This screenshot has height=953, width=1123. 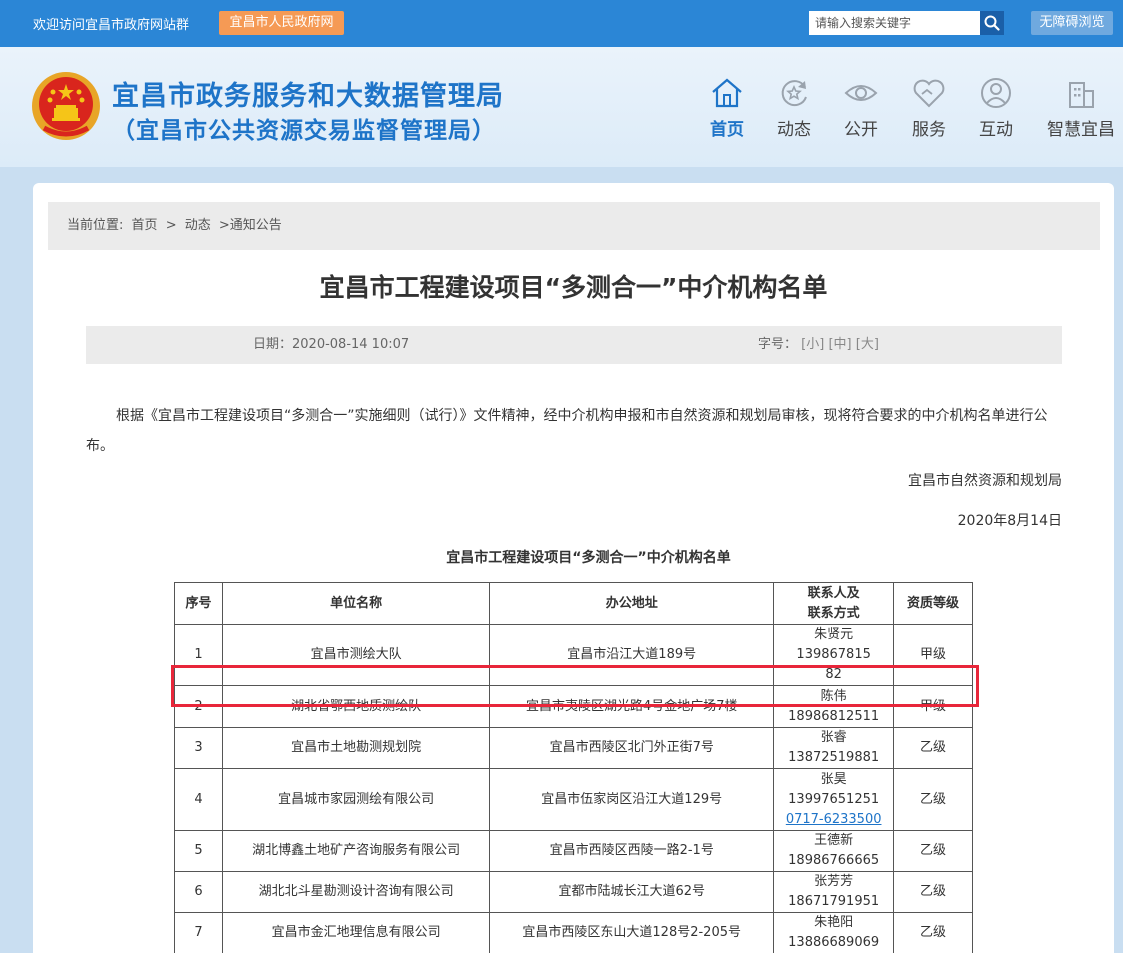 What do you see at coordinates (356, 799) in the screenshot?
I see `row-name: 宜昌城市家园测绘有限公司` at bounding box center [356, 799].